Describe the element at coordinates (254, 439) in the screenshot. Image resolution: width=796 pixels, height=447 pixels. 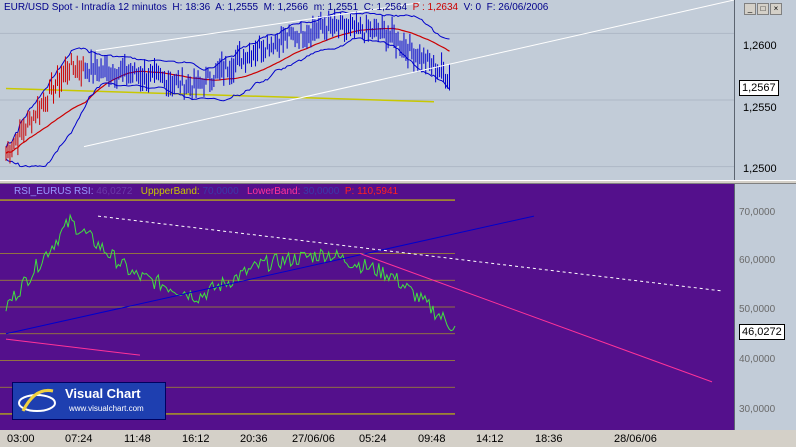
I see `time-tick: 20:36` at that location.